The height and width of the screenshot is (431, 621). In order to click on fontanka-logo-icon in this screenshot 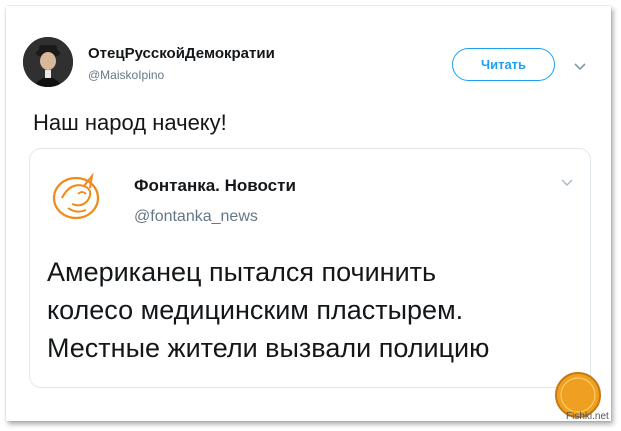, I will do `click(78, 196)`.